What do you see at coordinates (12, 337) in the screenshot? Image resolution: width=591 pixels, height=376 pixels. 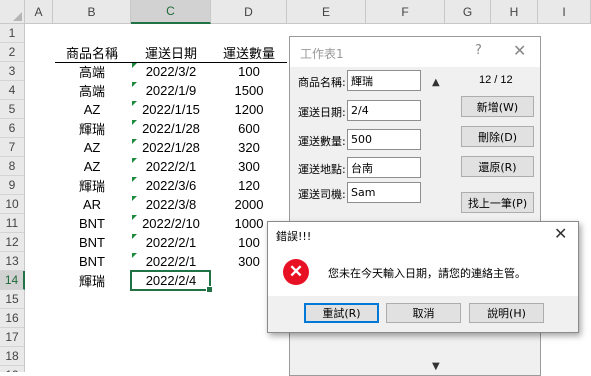 I see `row-header-17: 17` at bounding box center [12, 337].